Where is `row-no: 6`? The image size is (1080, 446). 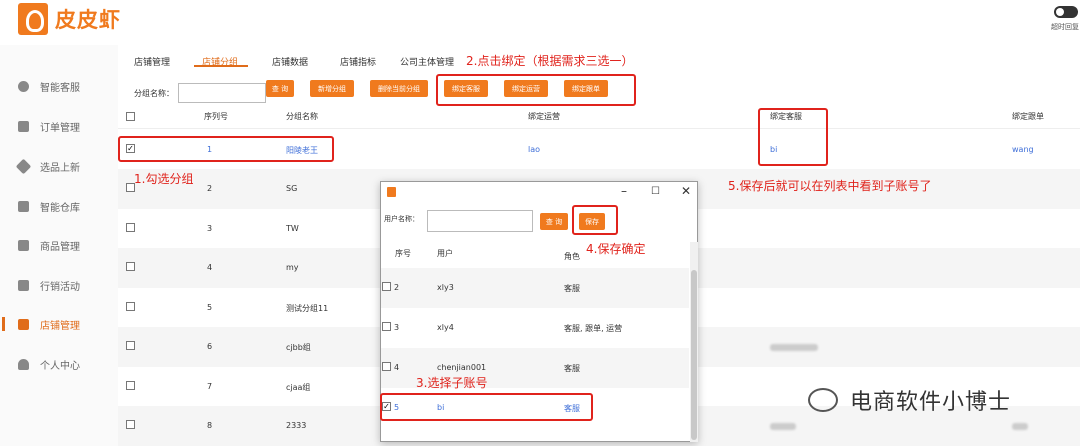
row-no: 6 is located at coordinates (210, 346).